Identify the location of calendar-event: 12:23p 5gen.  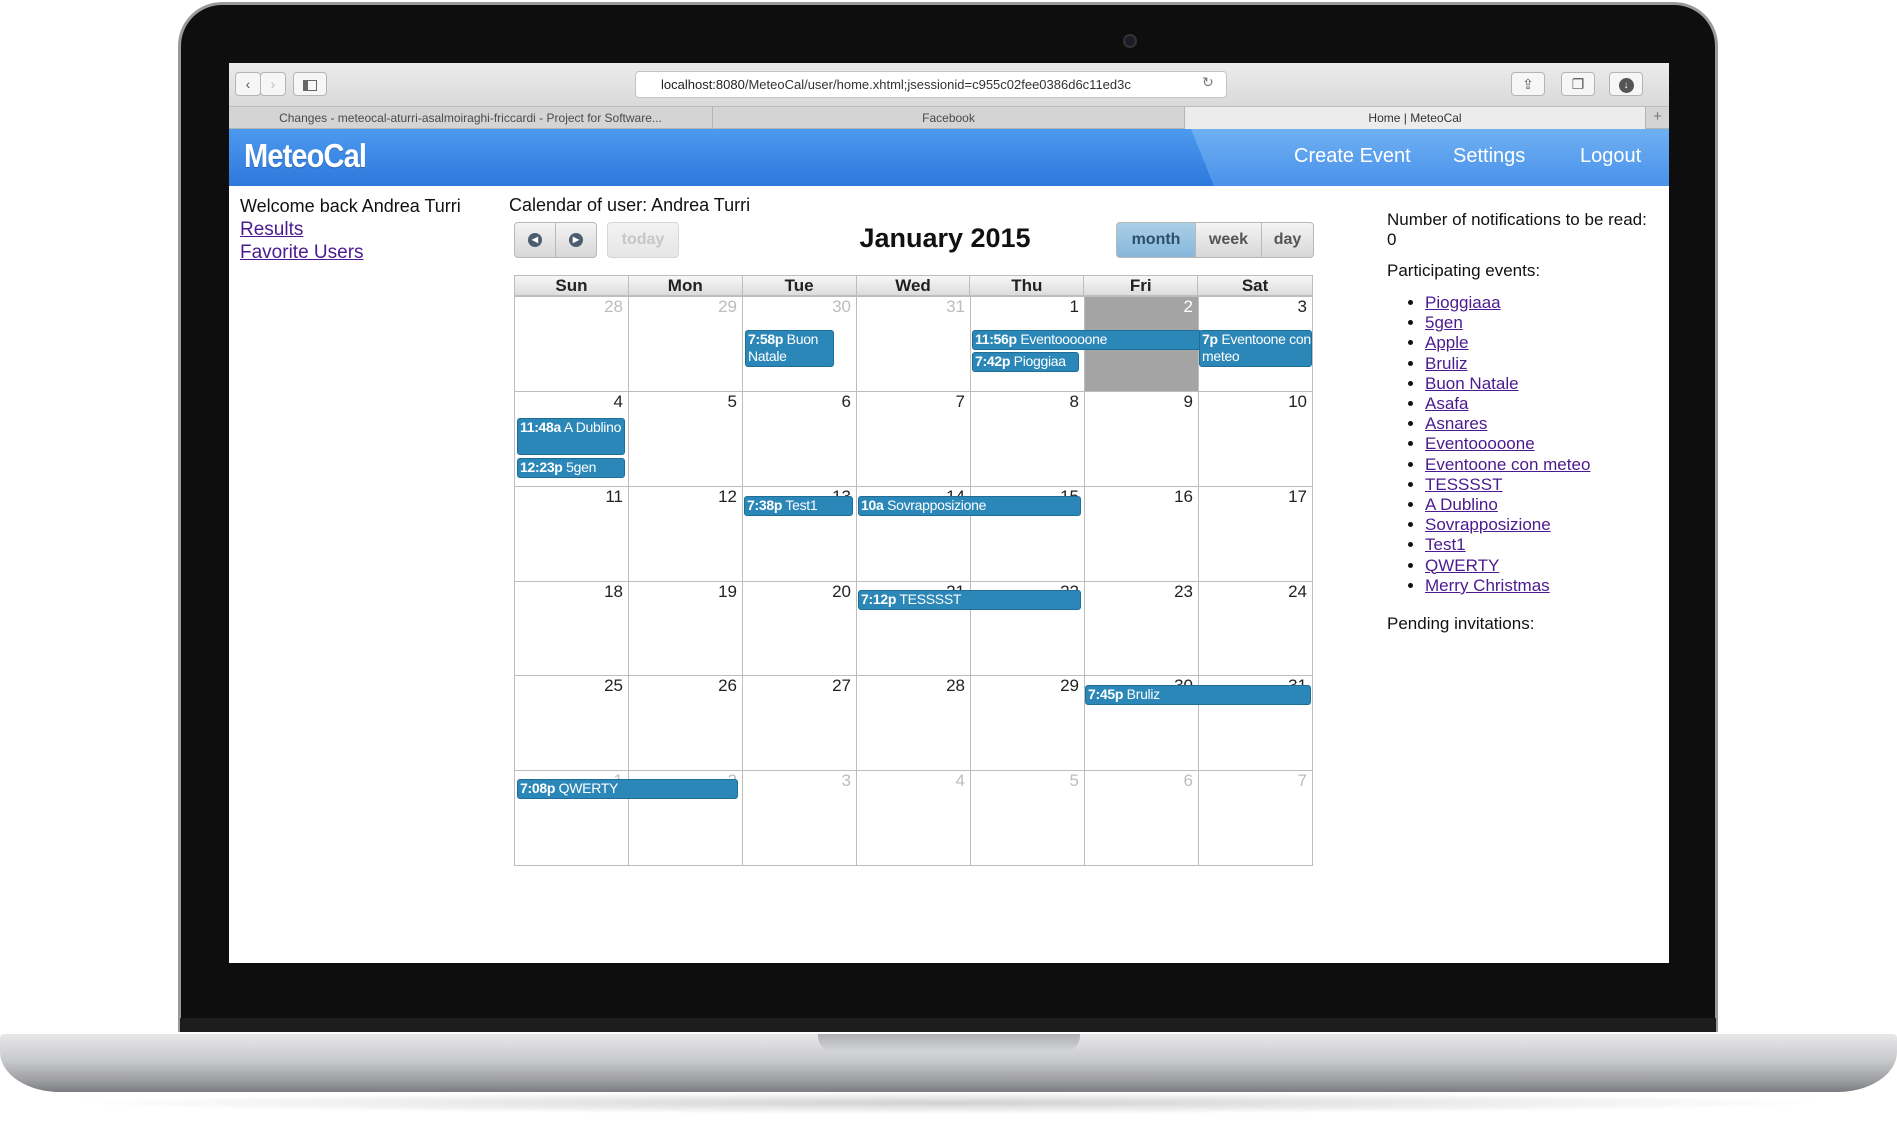
(571, 468).